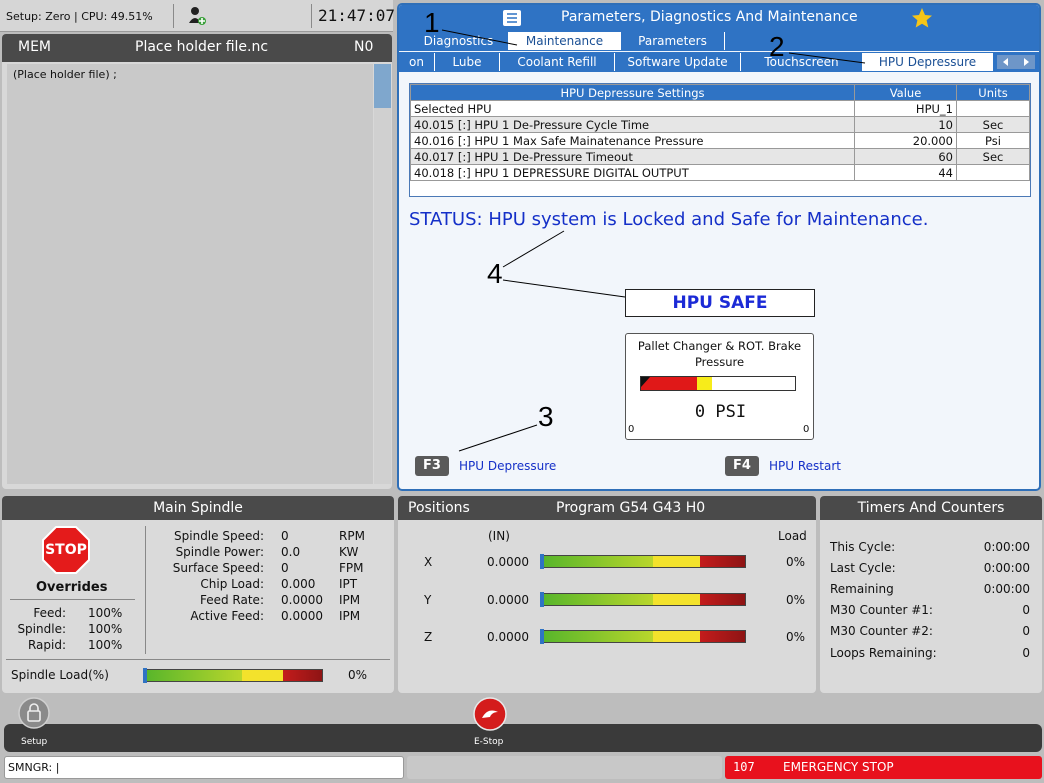 The height and width of the screenshot is (783, 1044). I want to click on code-line: (Place holder file) ;, so click(65, 74).